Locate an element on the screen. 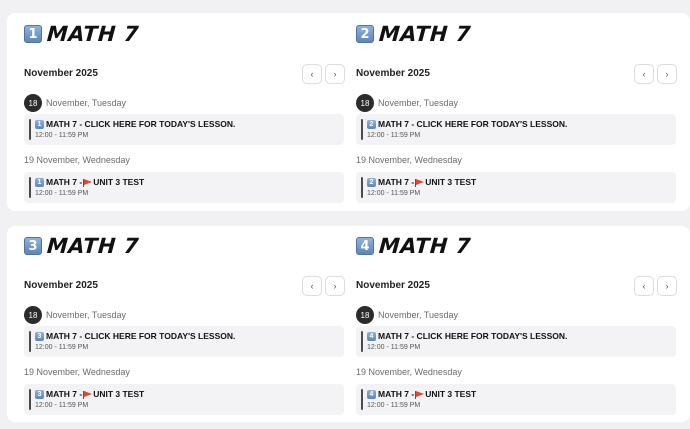 This screenshot has width=690, height=429. calendar-title-row: 1 MATH 7 is located at coordinates (82, 34).